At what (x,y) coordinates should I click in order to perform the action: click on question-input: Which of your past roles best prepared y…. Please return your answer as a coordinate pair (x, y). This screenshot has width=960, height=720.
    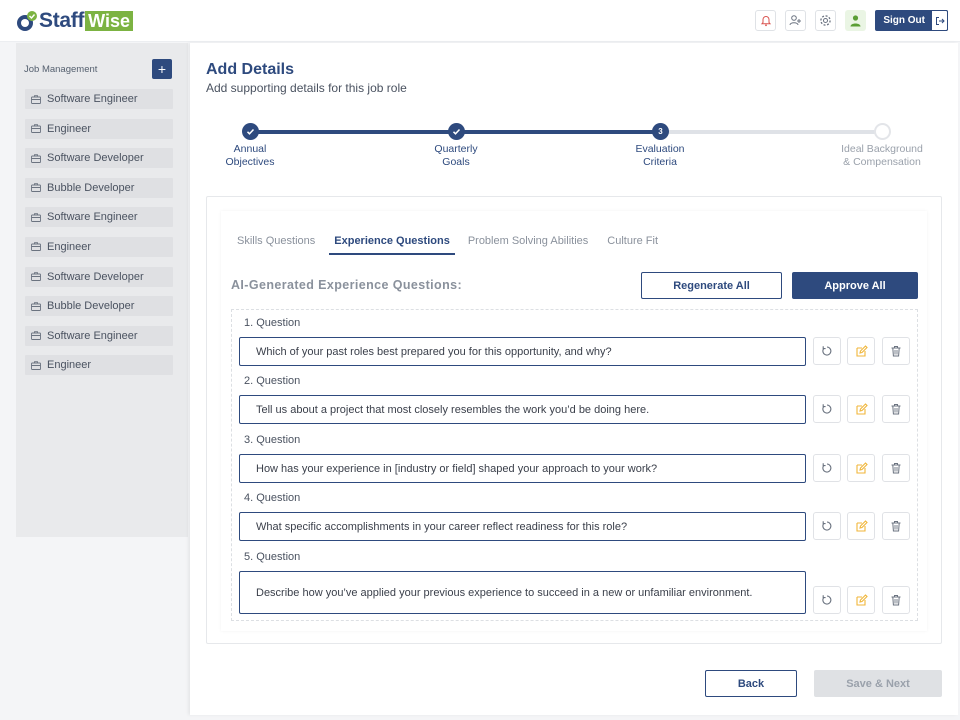
    Looking at the image, I should click on (522, 351).